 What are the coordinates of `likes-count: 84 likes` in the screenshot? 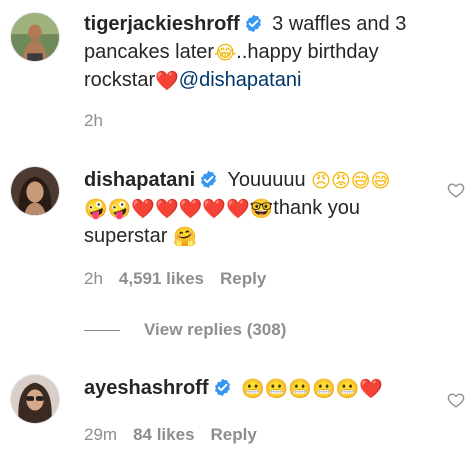 It's located at (163, 434).